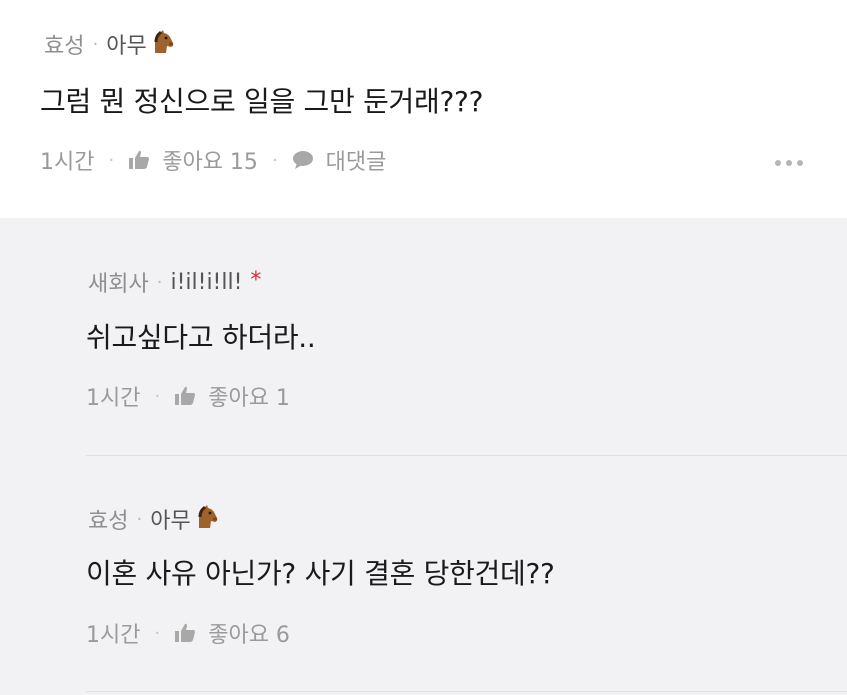 The image size is (847, 695). I want to click on reply-meta: 새회사 · i!il!i!ll! *, so click(174, 282).